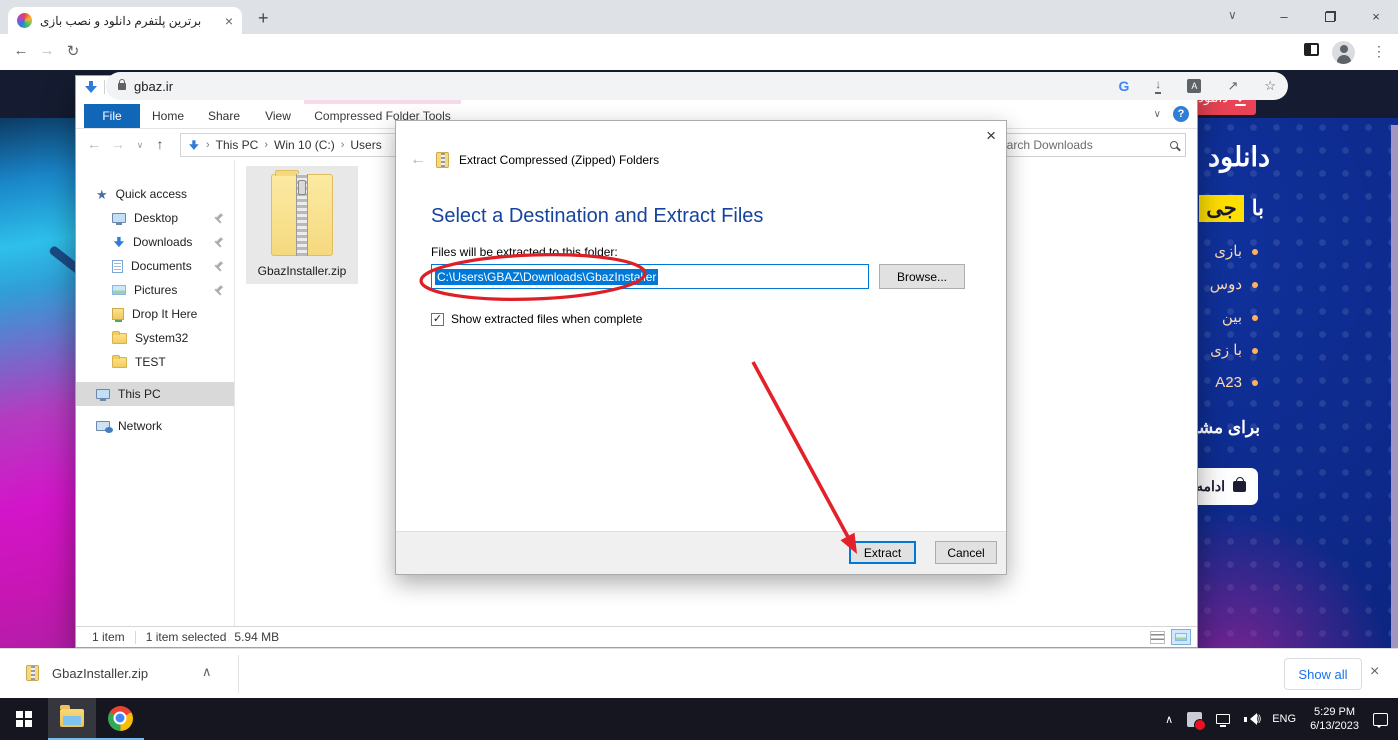 The image size is (1398, 740). Describe the element at coordinates (118, 144) in the screenshot. I see `explorer-forward-button: →` at that location.